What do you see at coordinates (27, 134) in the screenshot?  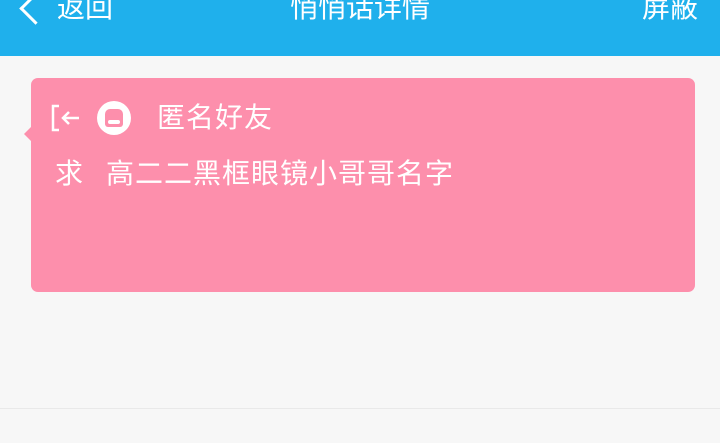 I see `card-pointer` at bounding box center [27, 134].